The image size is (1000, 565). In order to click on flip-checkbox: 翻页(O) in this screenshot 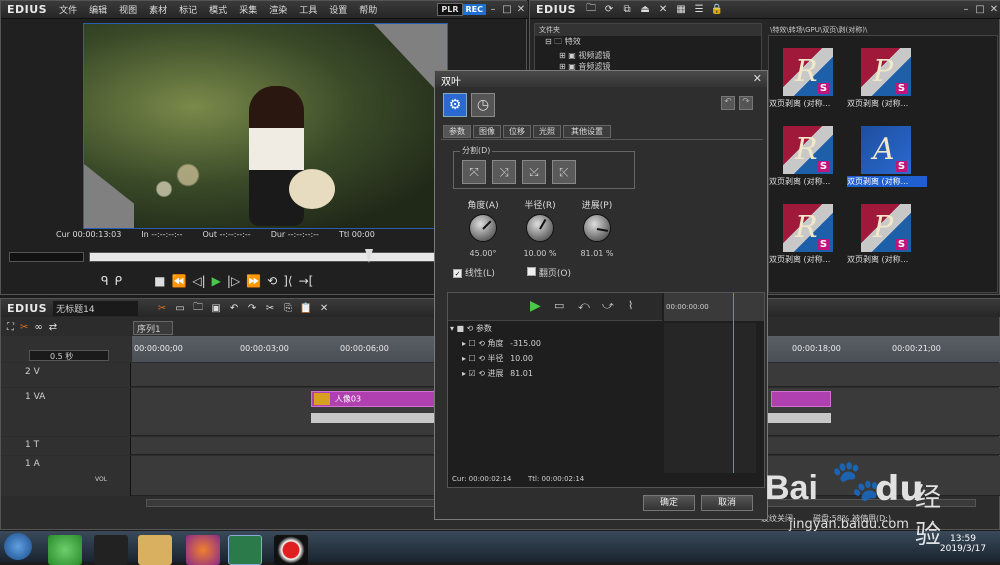, I will do `click(549, 272)`.